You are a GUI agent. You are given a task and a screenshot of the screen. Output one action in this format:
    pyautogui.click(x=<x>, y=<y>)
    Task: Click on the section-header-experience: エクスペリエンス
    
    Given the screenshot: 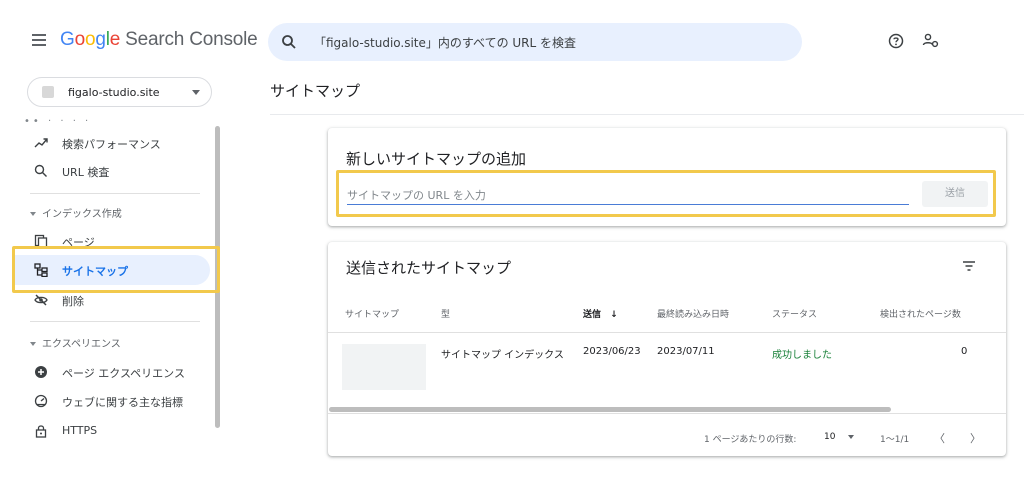 What is the action you would take?
    pyautogui.click(x=75, y=342)
    